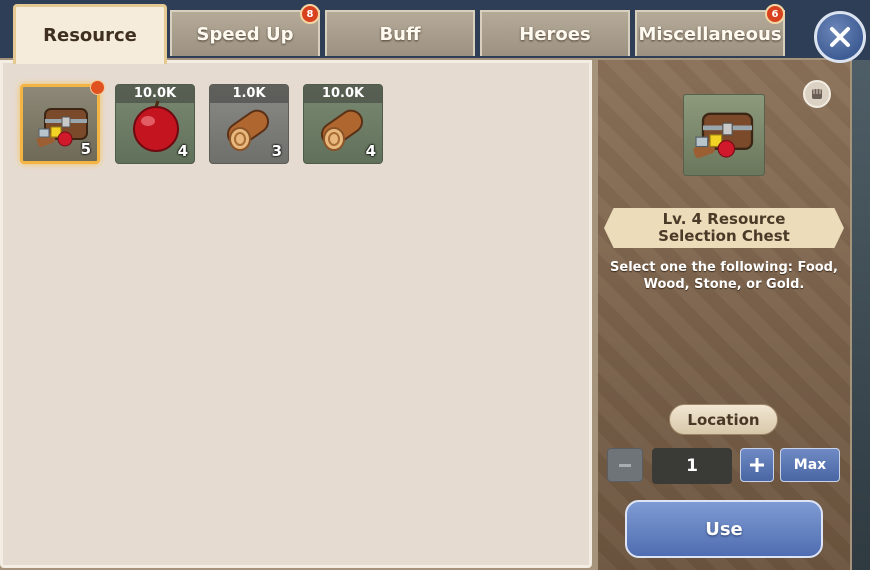 The image size is (870, 570). I want to click on max-label: Max, so click(810, 465).